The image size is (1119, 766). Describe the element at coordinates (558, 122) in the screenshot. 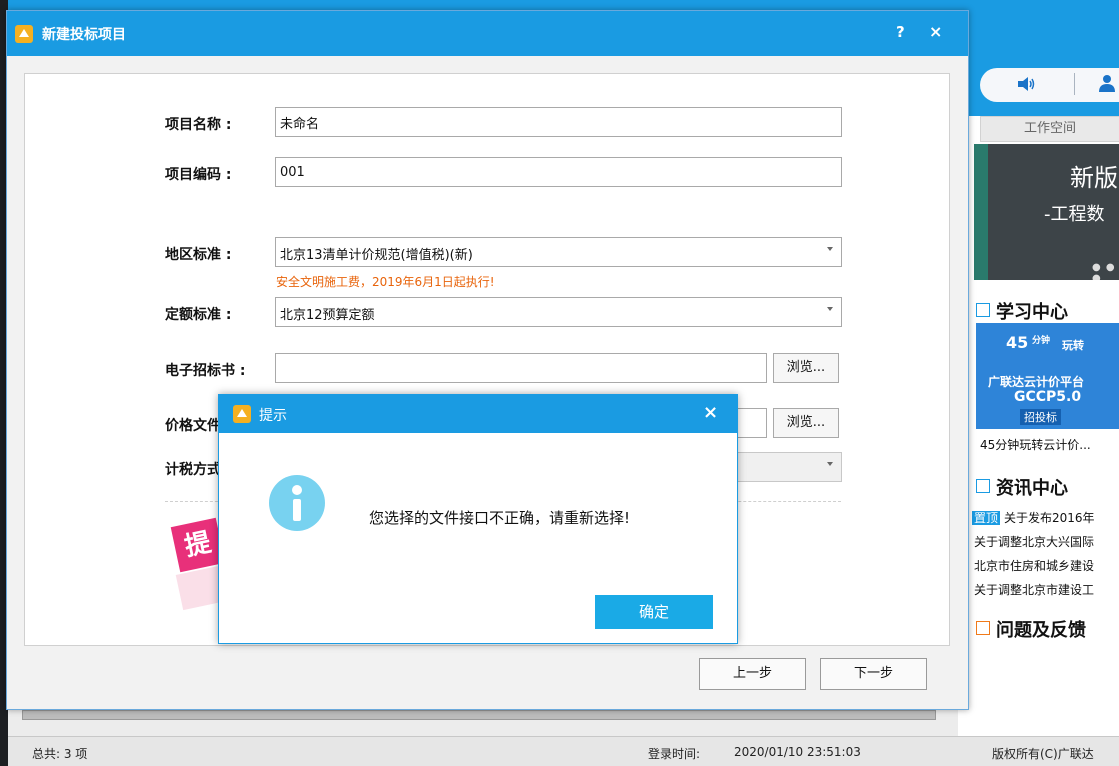

I see `project-name-input` at that location.